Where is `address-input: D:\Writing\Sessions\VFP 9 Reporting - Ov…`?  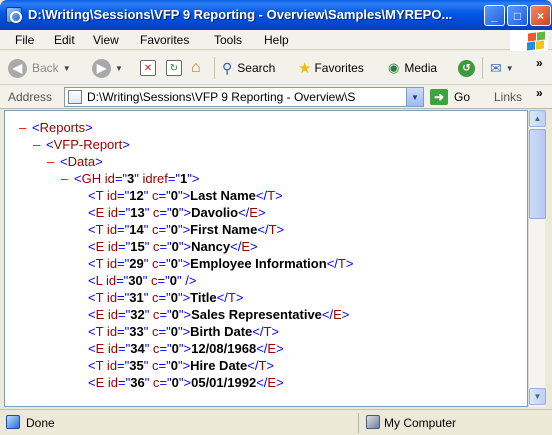 address-input: D:\Writing\Sessions\VFP 9 Reporting - Ov… is located at coordinates (244, 97).